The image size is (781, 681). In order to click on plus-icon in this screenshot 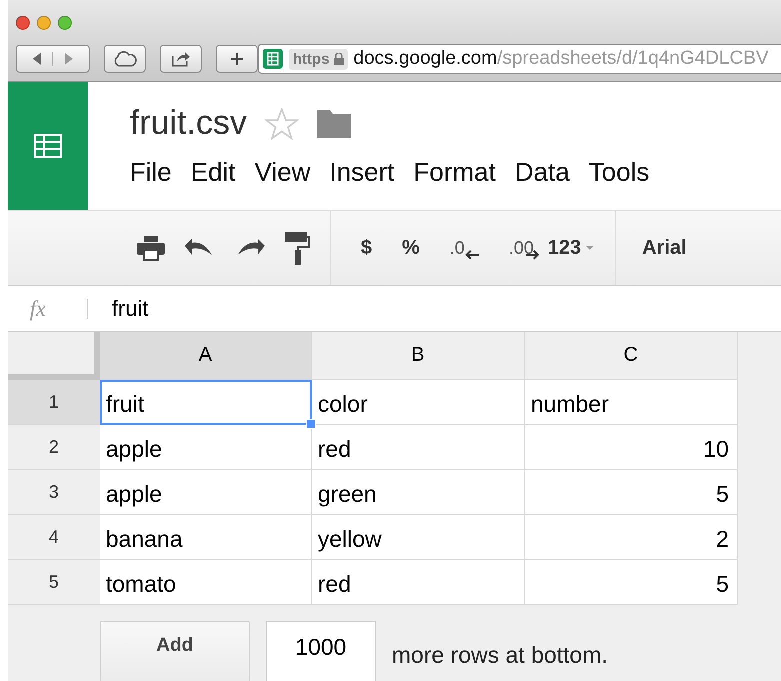, I will do `click(237, 59)`.